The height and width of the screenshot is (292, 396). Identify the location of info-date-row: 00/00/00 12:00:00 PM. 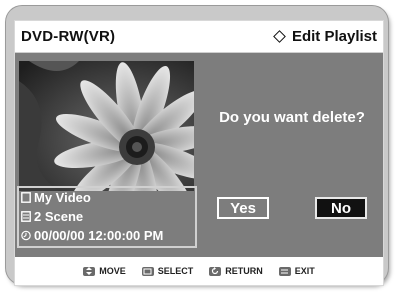
(107, 235).